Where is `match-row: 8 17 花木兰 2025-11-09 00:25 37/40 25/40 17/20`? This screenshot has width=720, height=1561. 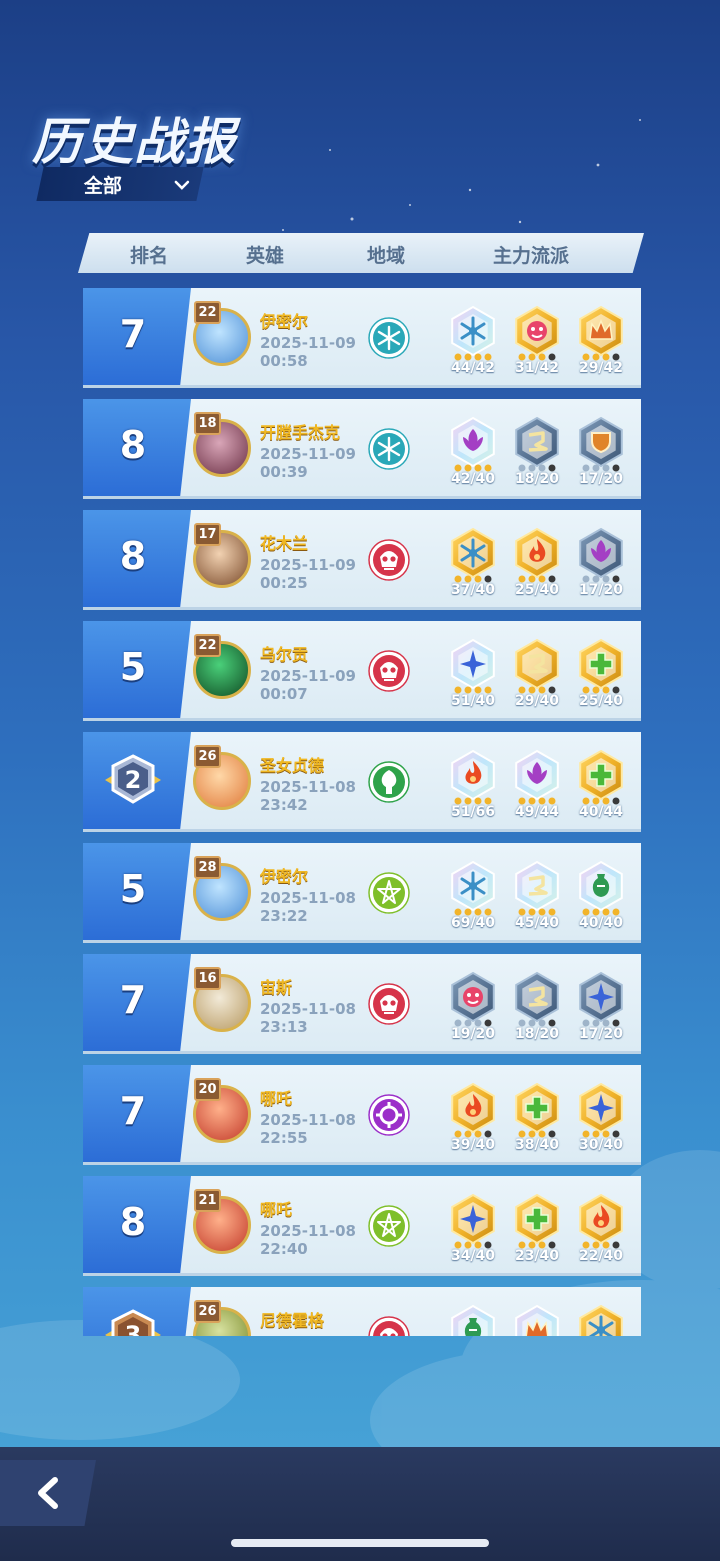
match-row: 8 17 花木兰 2025-11-09 00:25 37/40 25/40 17/20 is located at coordinates (362, 560).